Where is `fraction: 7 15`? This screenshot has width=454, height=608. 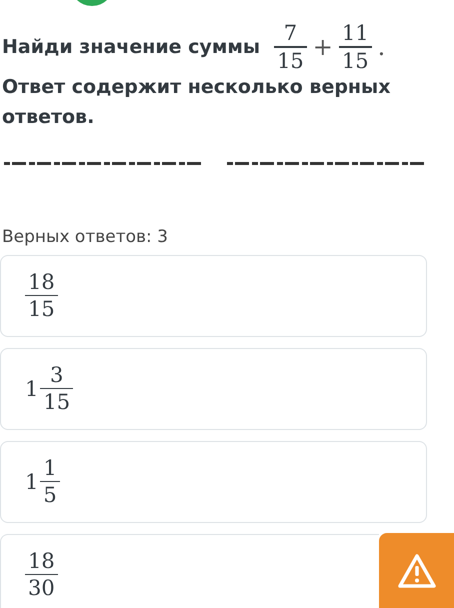 fraction: 7 15 is located at coordinates (290, 47).